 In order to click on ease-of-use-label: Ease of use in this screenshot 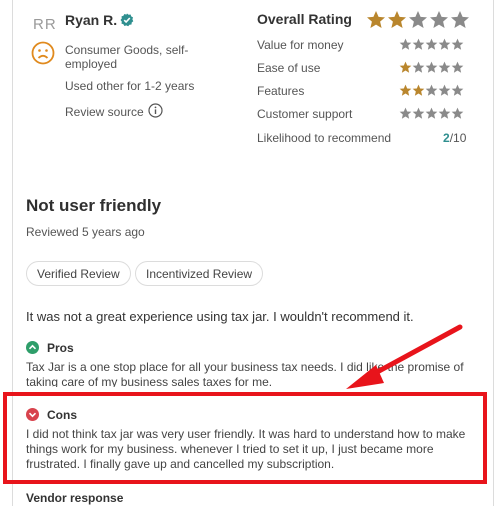, I will do `click(289, 68)`.